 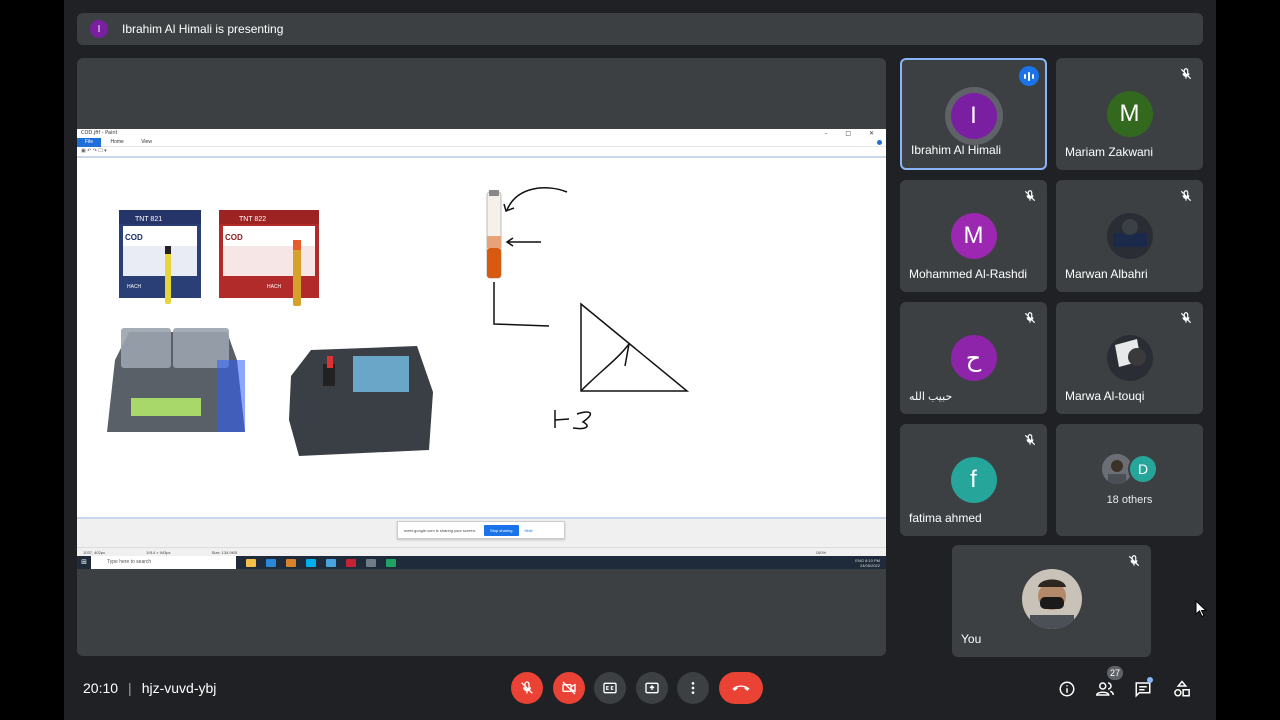 I want to click on meeting-code: hjz-vuvd-ybj, so click(x=179, y=688).